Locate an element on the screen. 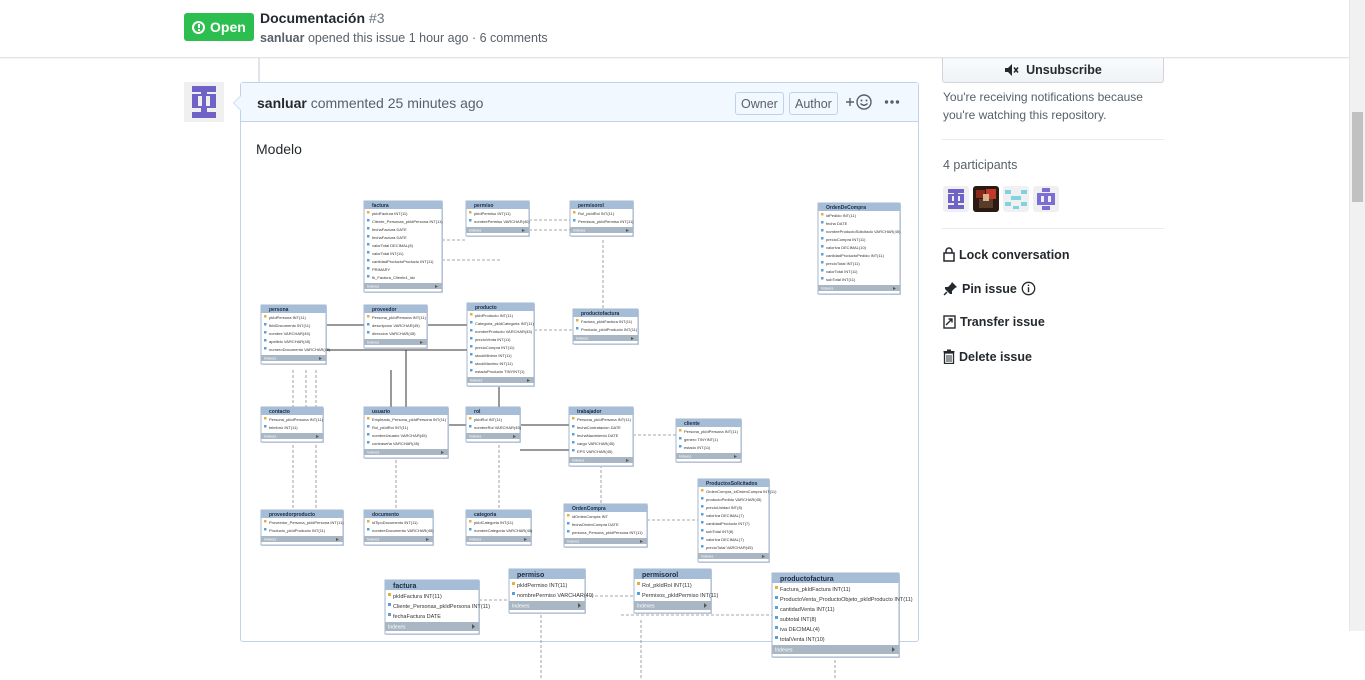  er-table-column: valorIva DECIMAL(7) is located at coordinates (725, 539).